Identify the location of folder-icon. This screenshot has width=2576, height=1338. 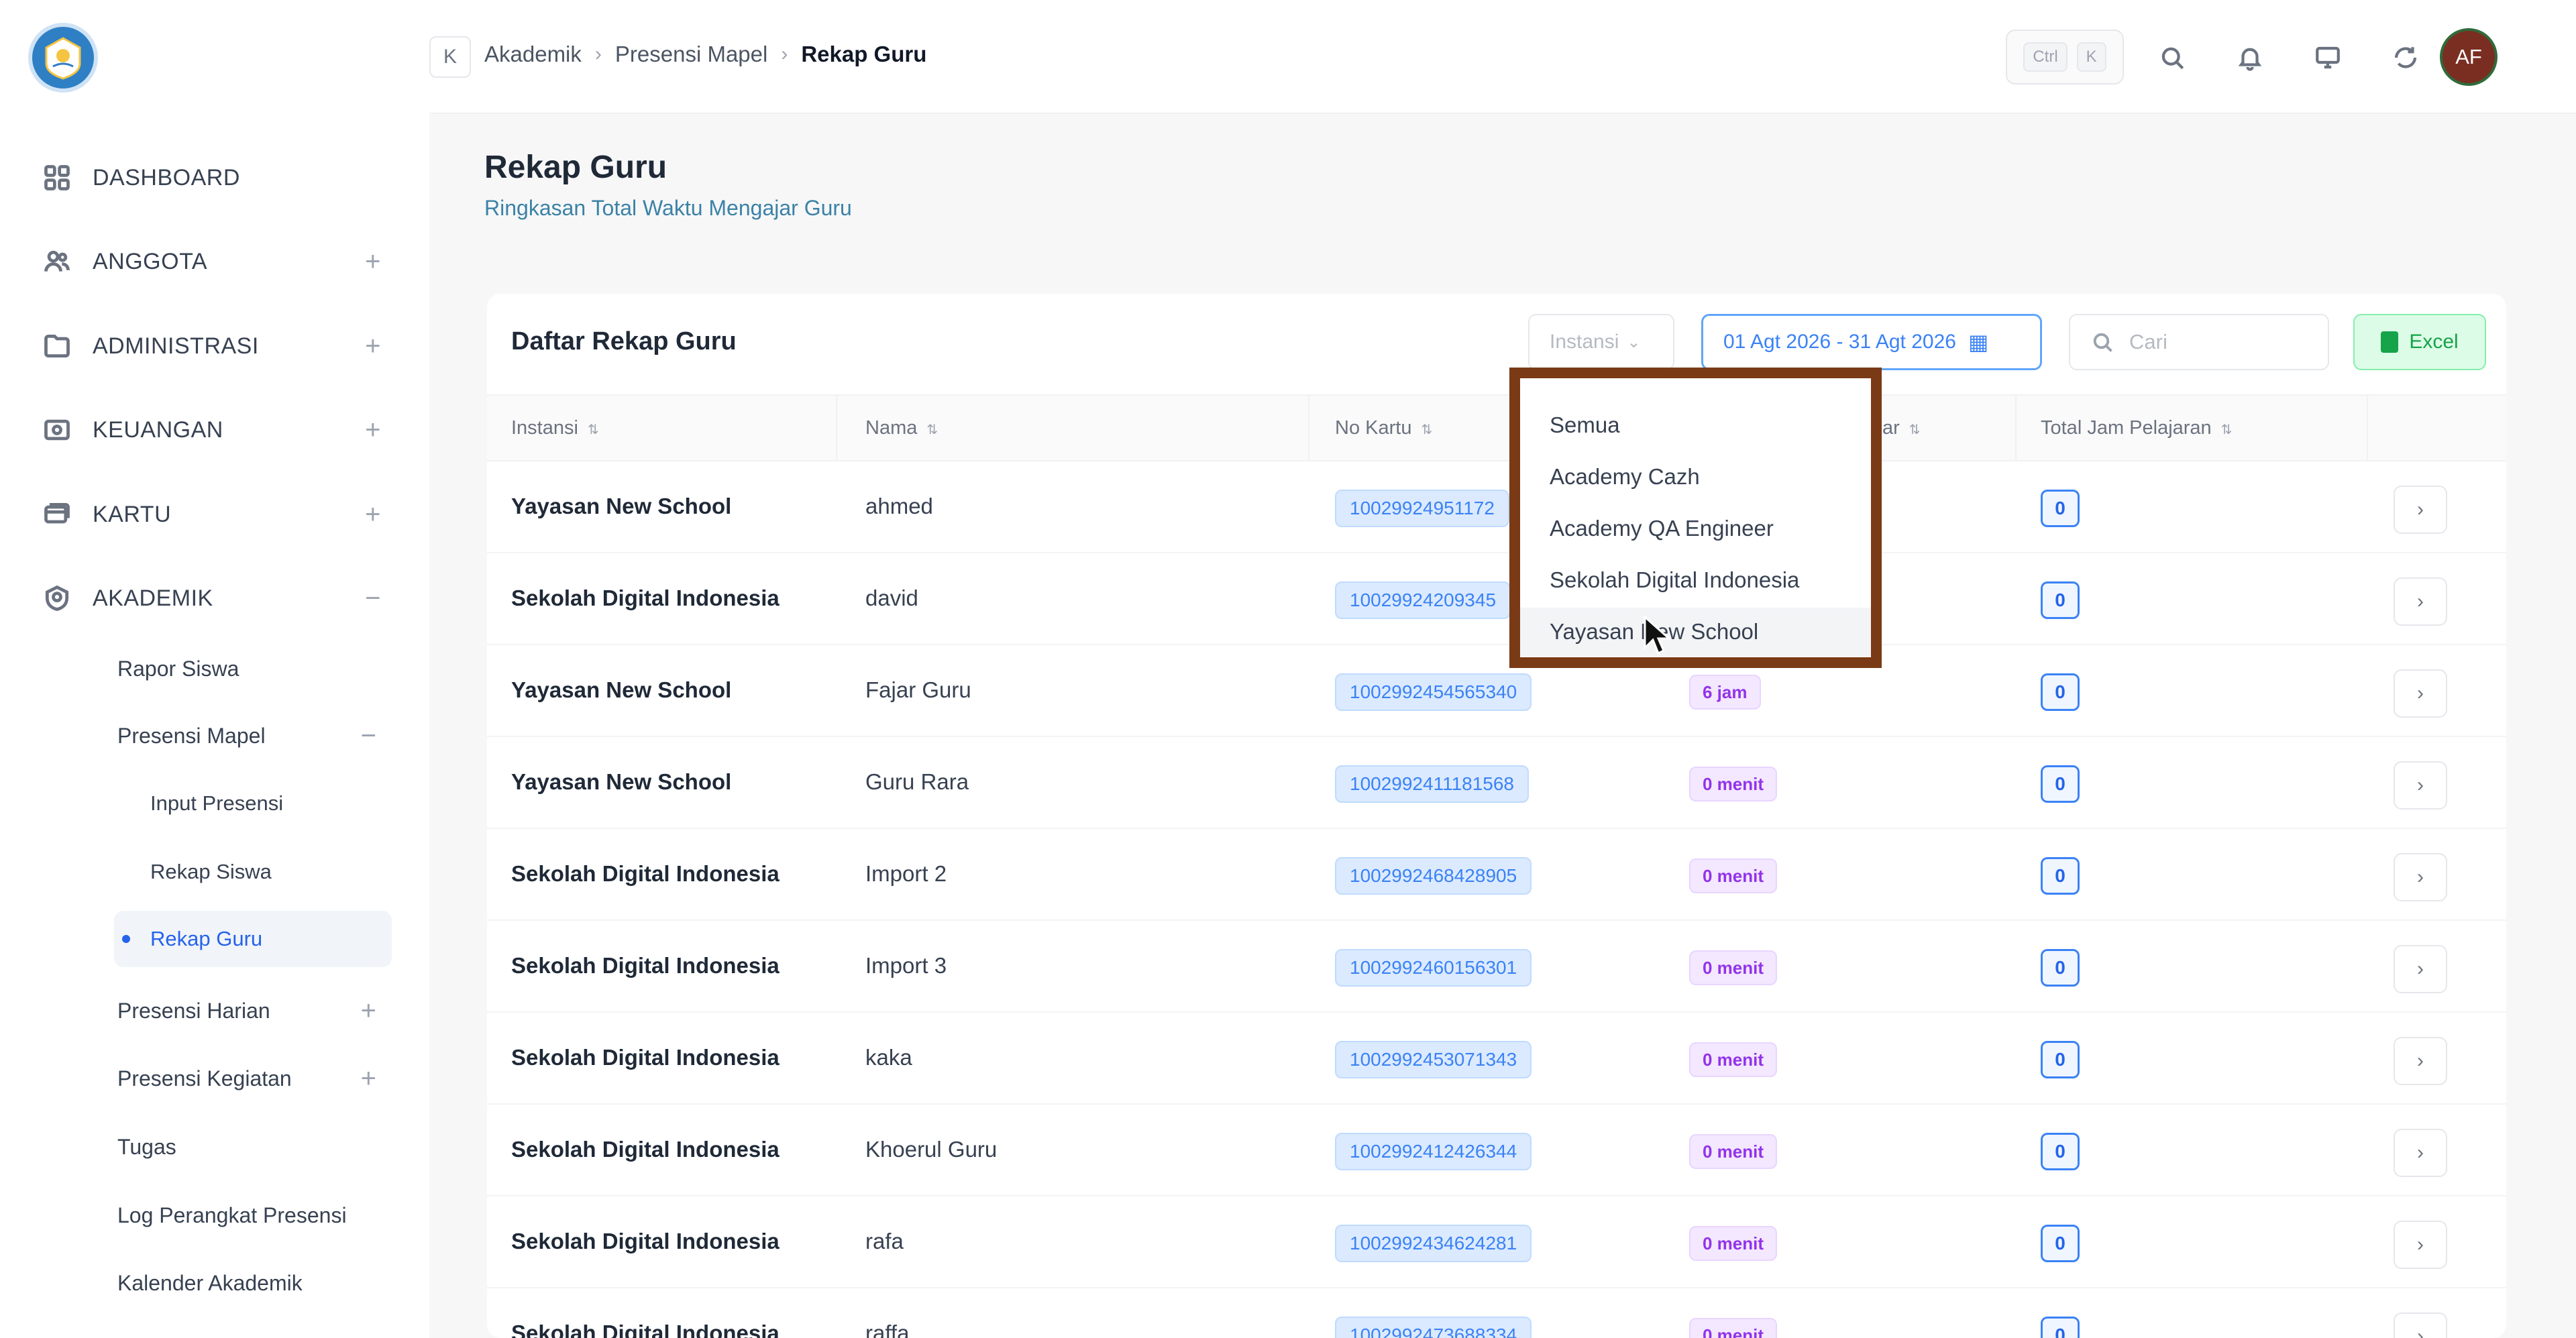
(57, 346).